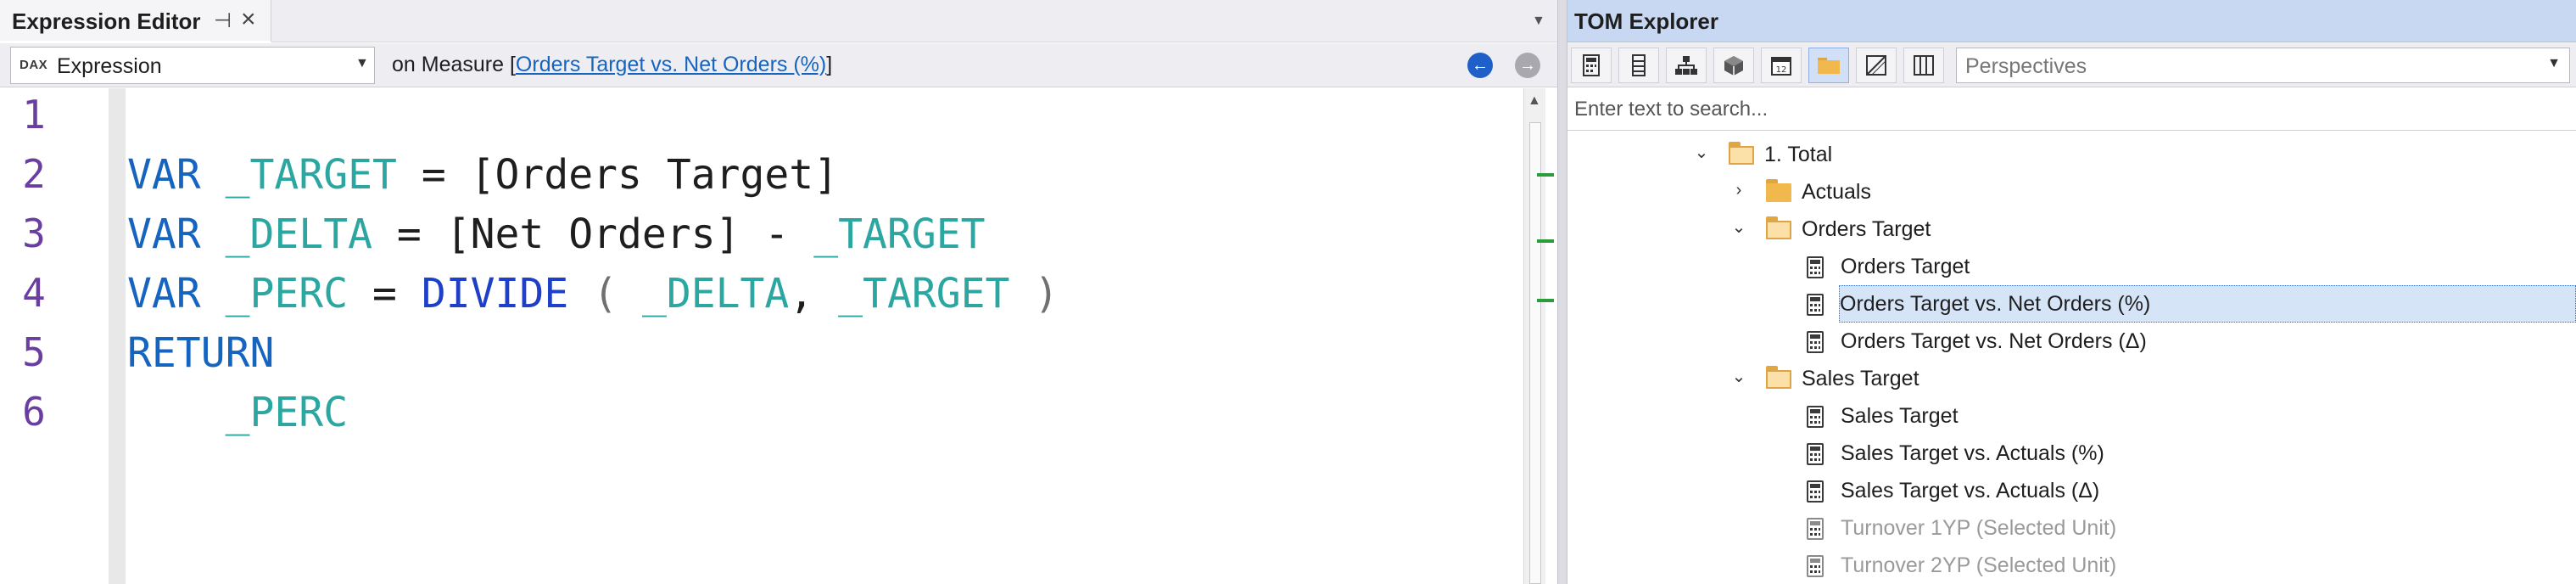 This screenshot has width=2576, height=584. What do you see at coordinates (1994, 341) in the screenshot?
I see `tree-item-label: Orders Target vs. Net Orders (Δ)` at bounding box center [1994, 341].